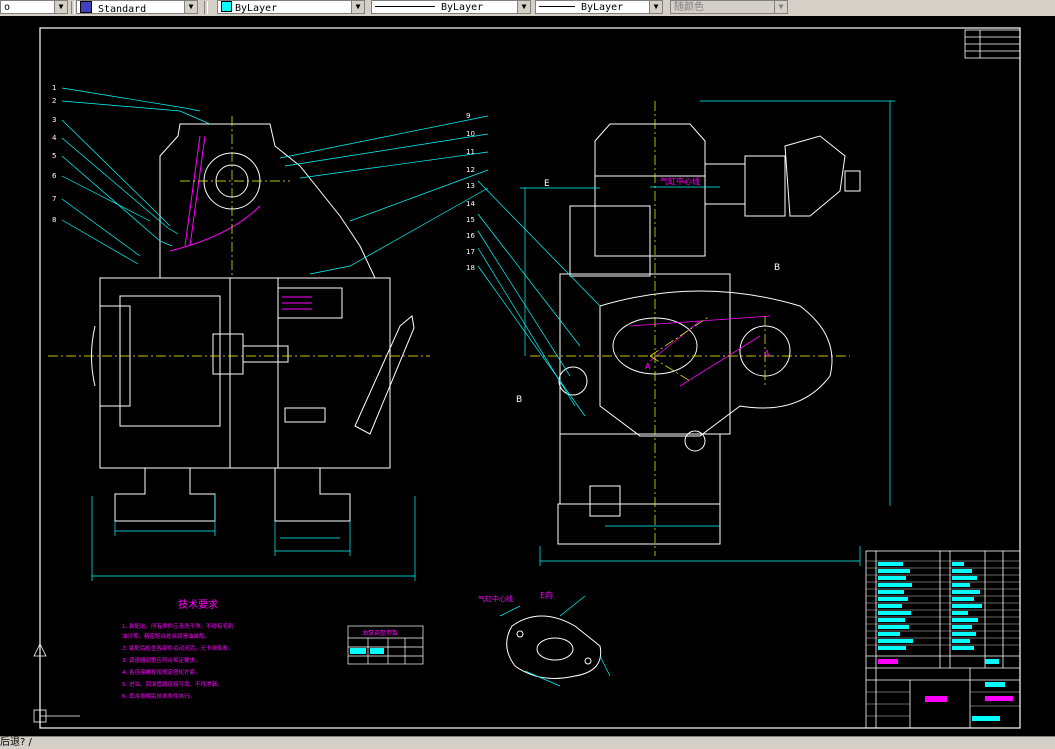 This screenshot has height=749, width=1055. I want to click on command-line: 后退? /, so click(527, 742).